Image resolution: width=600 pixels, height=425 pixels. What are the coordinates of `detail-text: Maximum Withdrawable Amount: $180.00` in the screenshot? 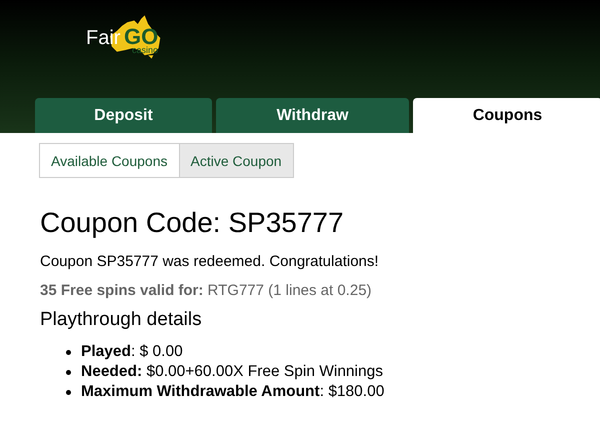 It's located at (232, 392).